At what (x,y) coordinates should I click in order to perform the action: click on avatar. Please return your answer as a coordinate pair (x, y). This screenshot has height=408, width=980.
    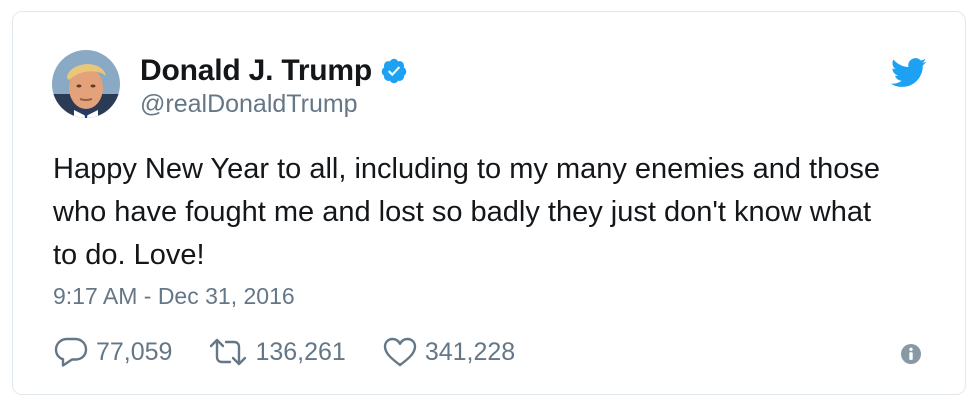
    Looking at the image, I should click on (86, 84).